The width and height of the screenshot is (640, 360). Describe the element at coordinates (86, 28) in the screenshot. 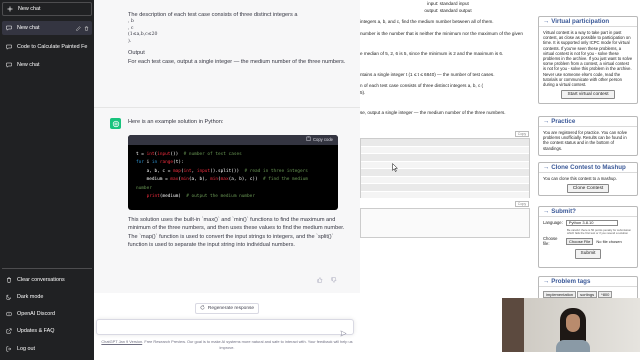

I see `trash-icon` at that location.